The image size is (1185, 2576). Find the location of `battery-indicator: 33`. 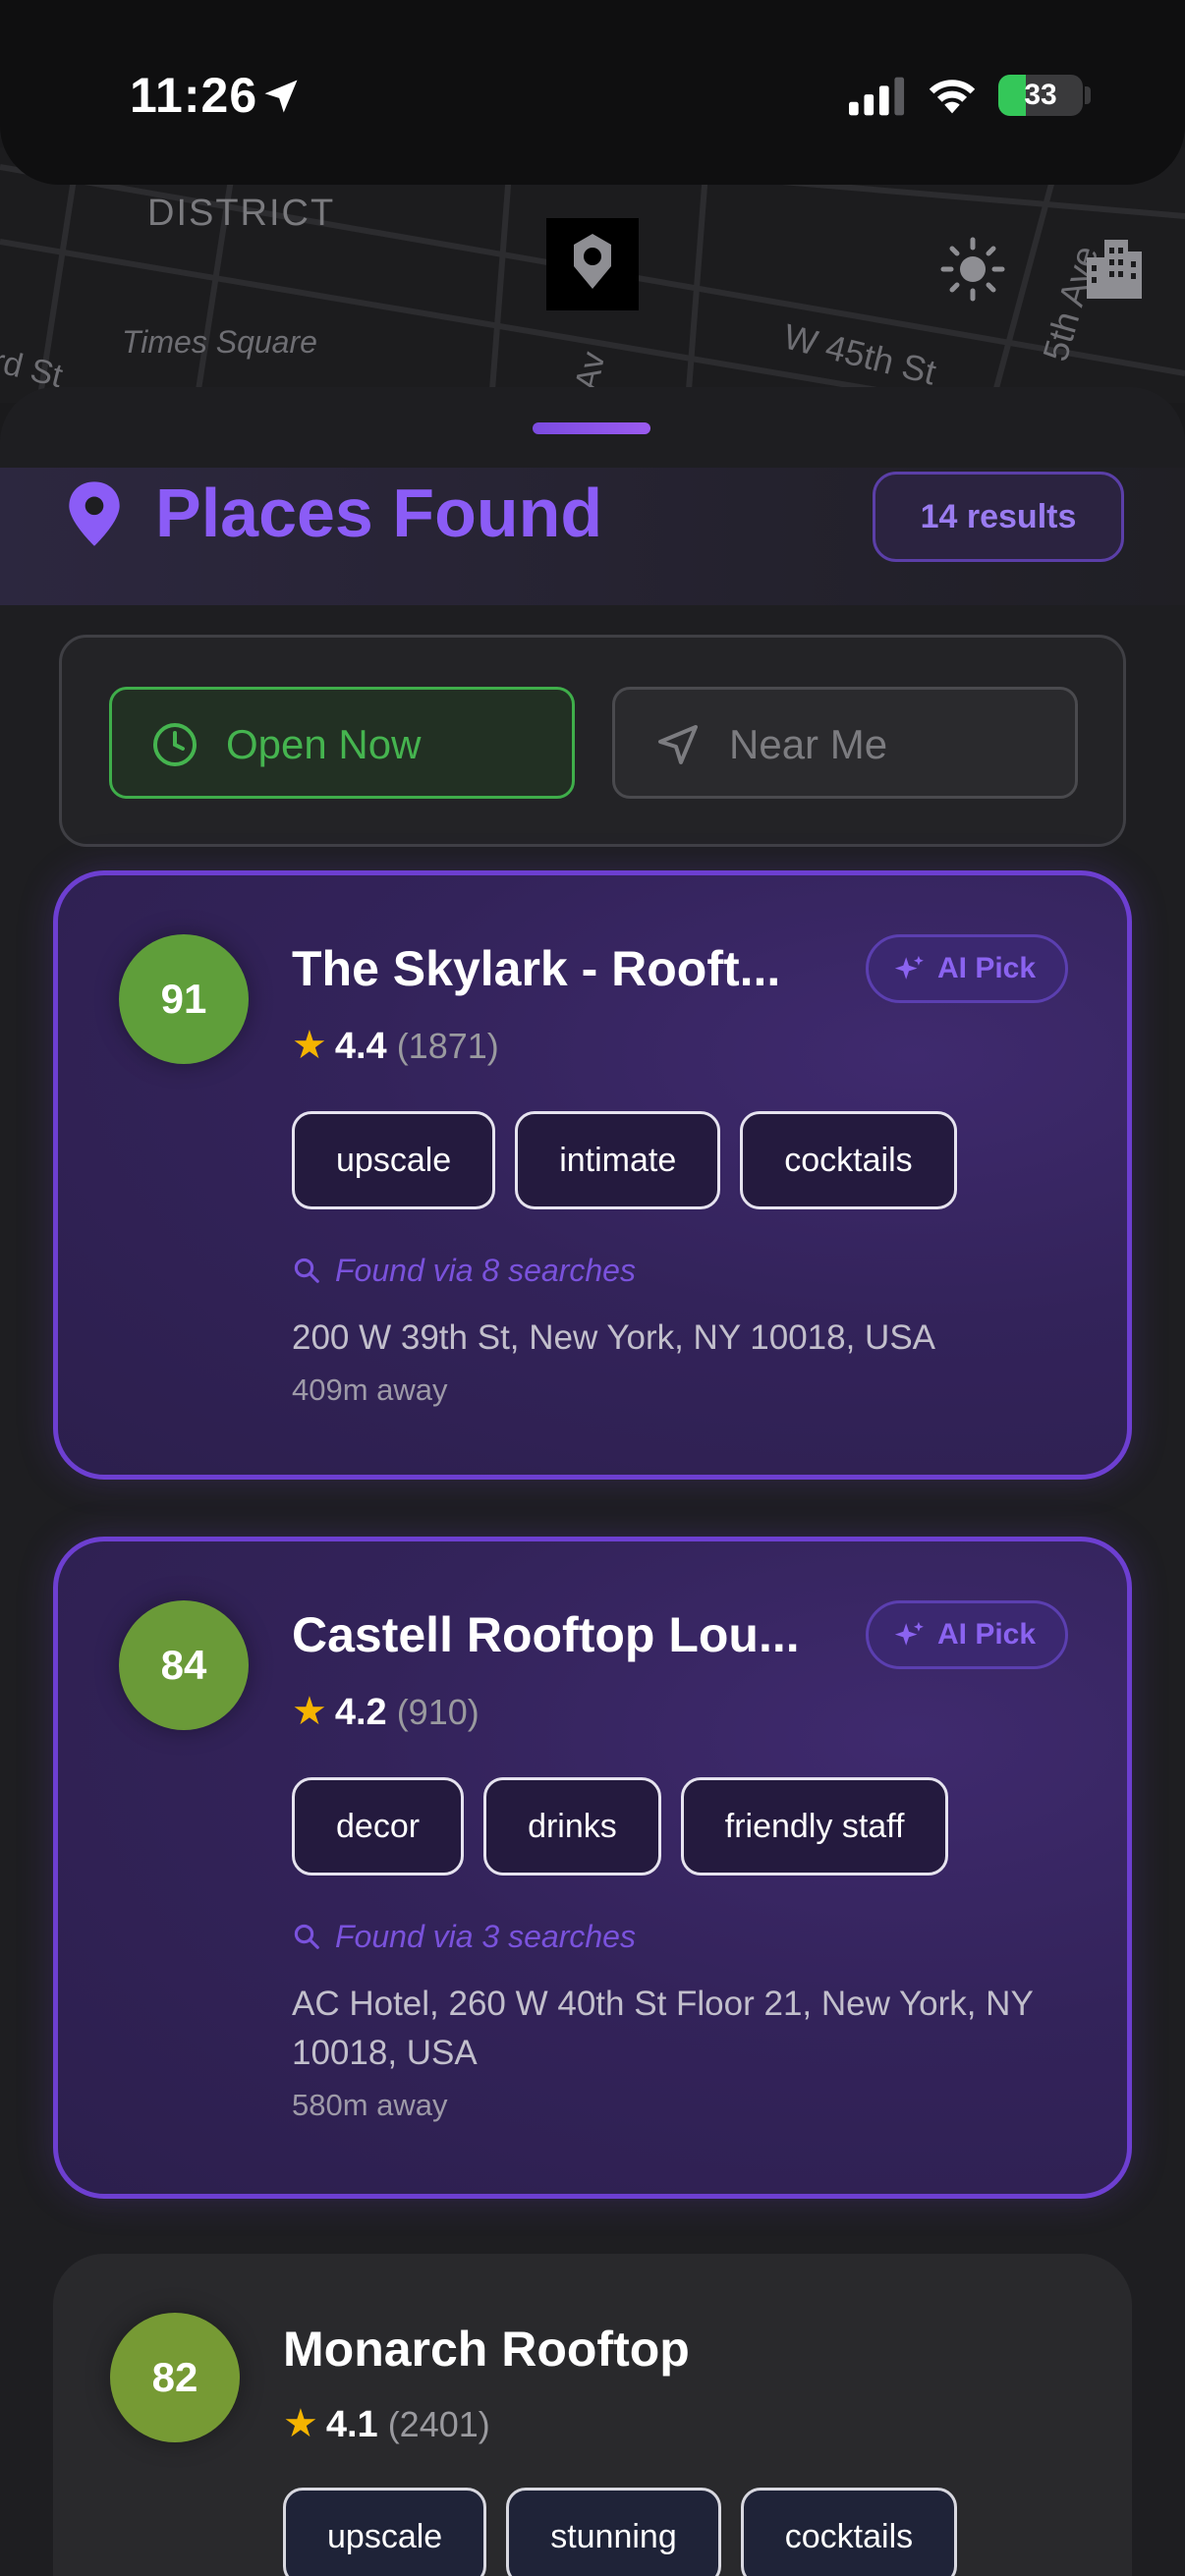

battery-indicator: 33 is located at coordinates (1041, 95).